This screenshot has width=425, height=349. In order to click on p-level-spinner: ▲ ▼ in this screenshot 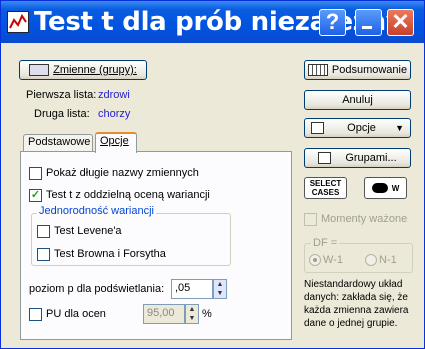, I will do `click(220, 289)`.